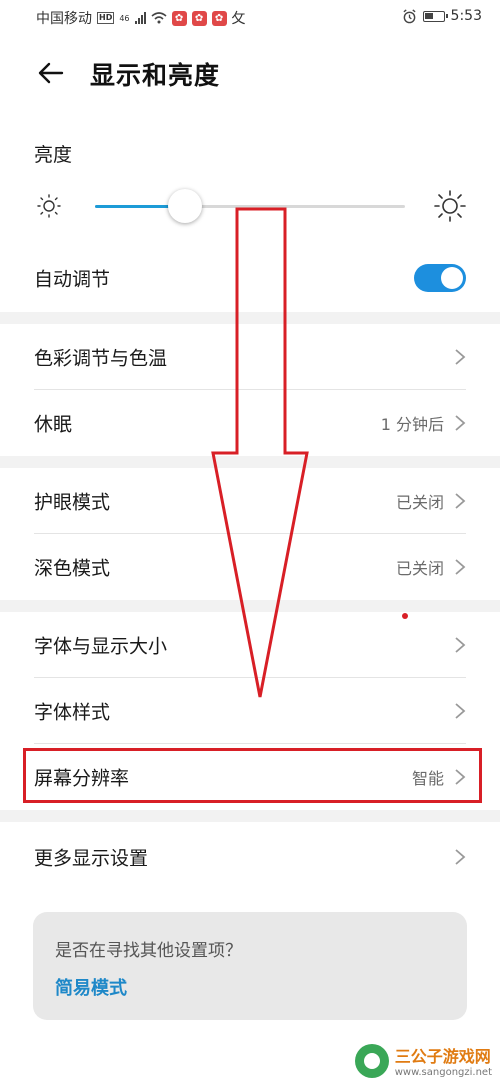 Image resolution: width=500 pixels, height=1084 pixels. I want to click on highlight-box, so click(252, 775).